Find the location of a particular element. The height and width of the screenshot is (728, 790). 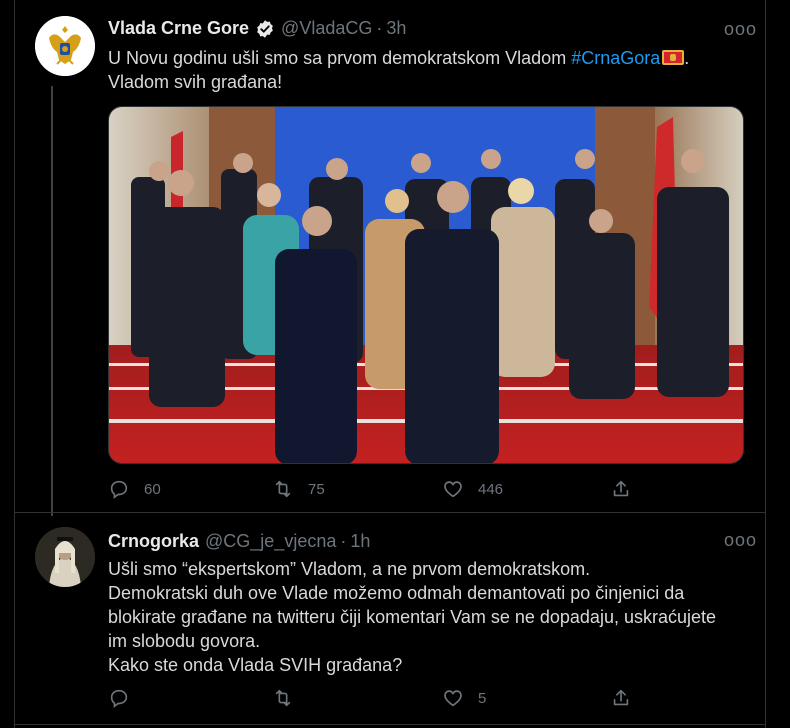

hashtag-link: #CrnaGora is located at coordinates (615, 58).